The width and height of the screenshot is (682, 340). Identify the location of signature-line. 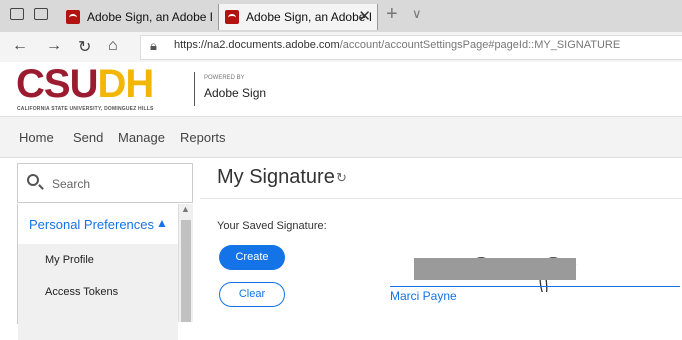
(535, 286).